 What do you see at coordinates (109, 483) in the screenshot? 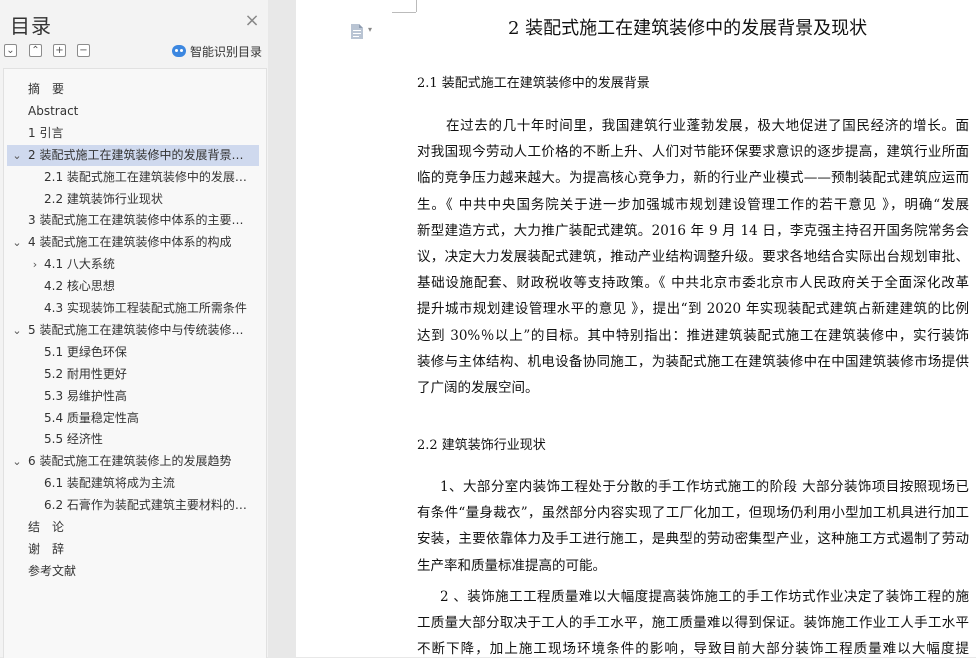
I see `toc-item-label: 6.1 装配建筑将成为主流` at bounding box center [109, 483].